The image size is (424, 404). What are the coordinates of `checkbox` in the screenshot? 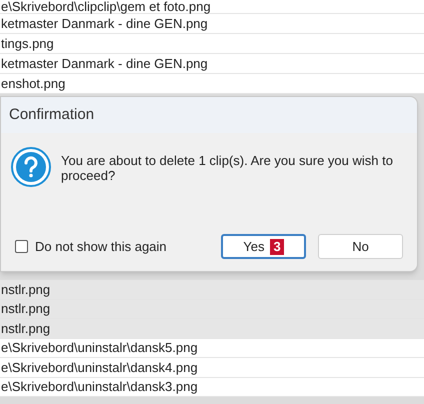 It's located at (21, 246).